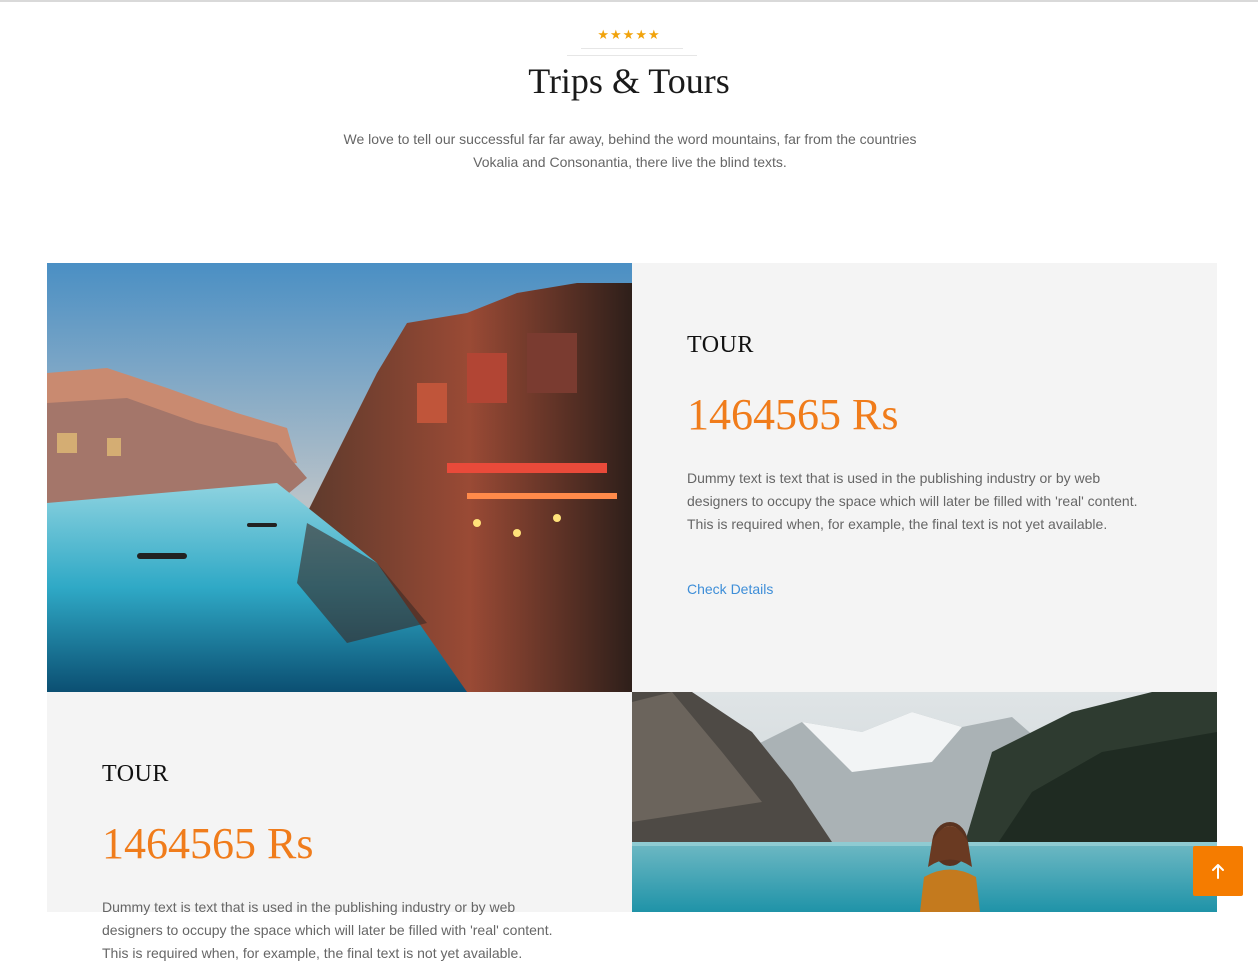 This screenshot has height=965, width=1258. I want to click on mountain-lake-image, so click(924, 802).